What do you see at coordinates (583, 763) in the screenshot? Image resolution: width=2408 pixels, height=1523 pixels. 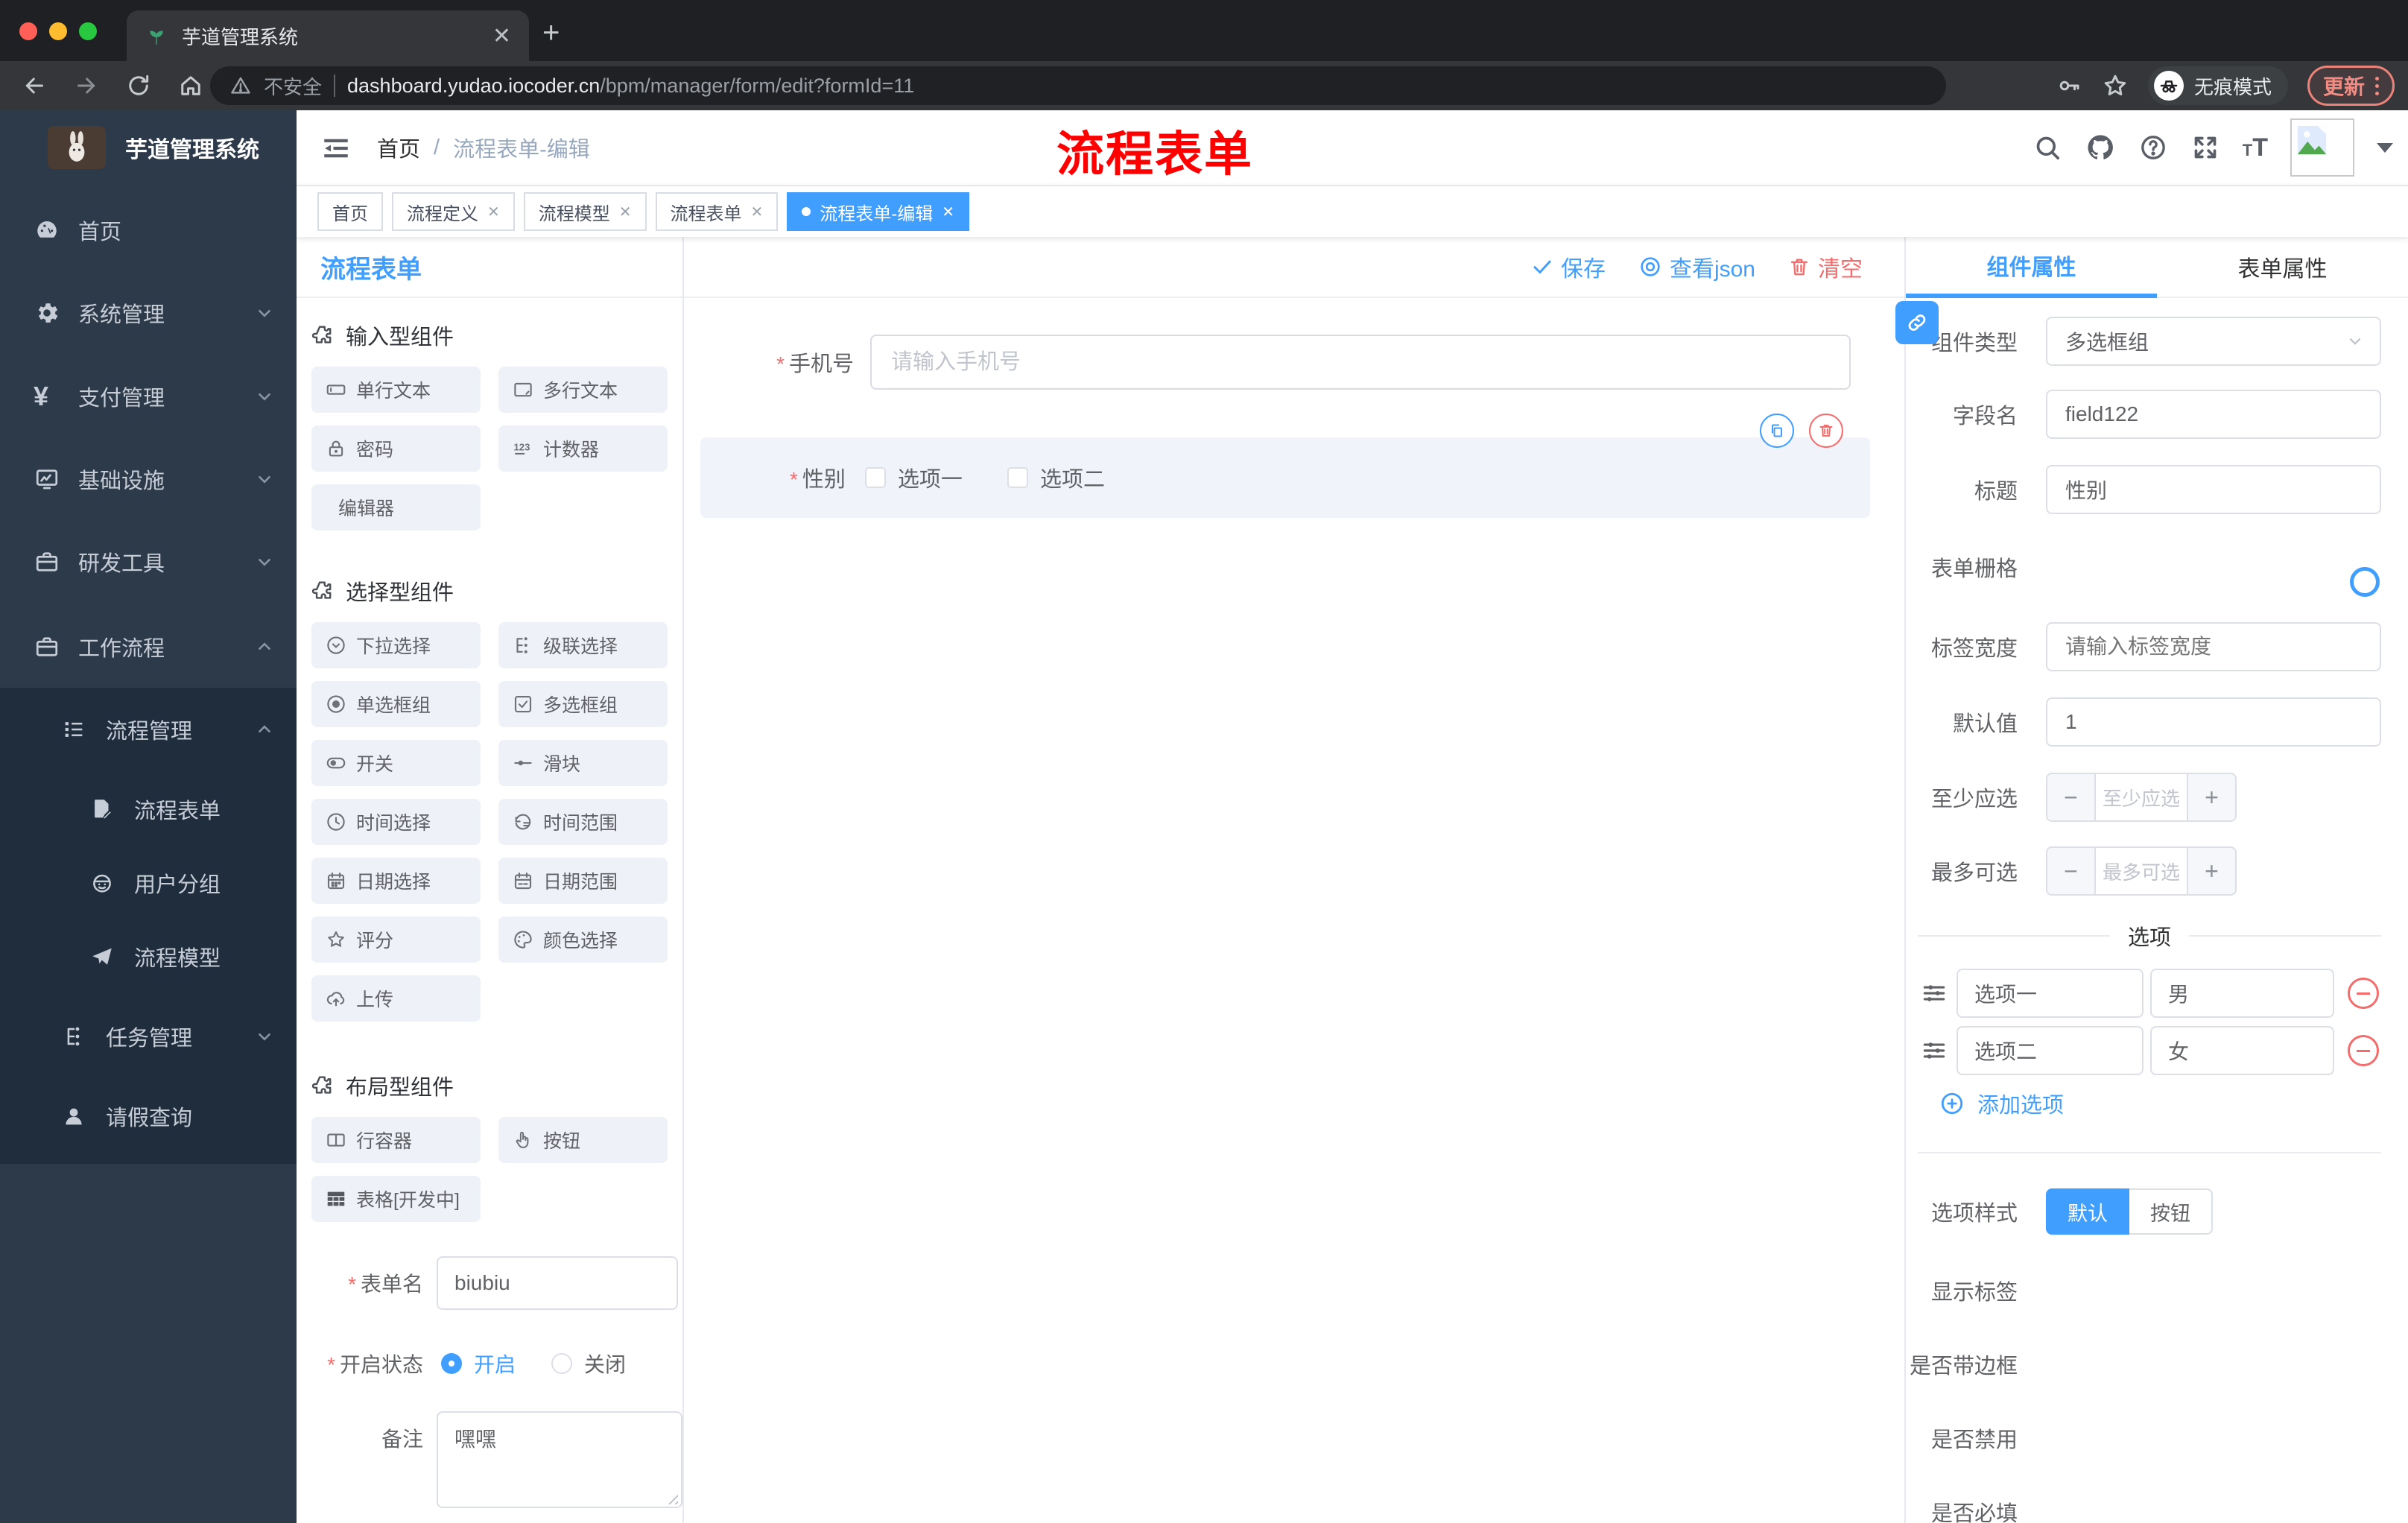 I see `component-slider: 滑块` at bounding box center [583, 763].